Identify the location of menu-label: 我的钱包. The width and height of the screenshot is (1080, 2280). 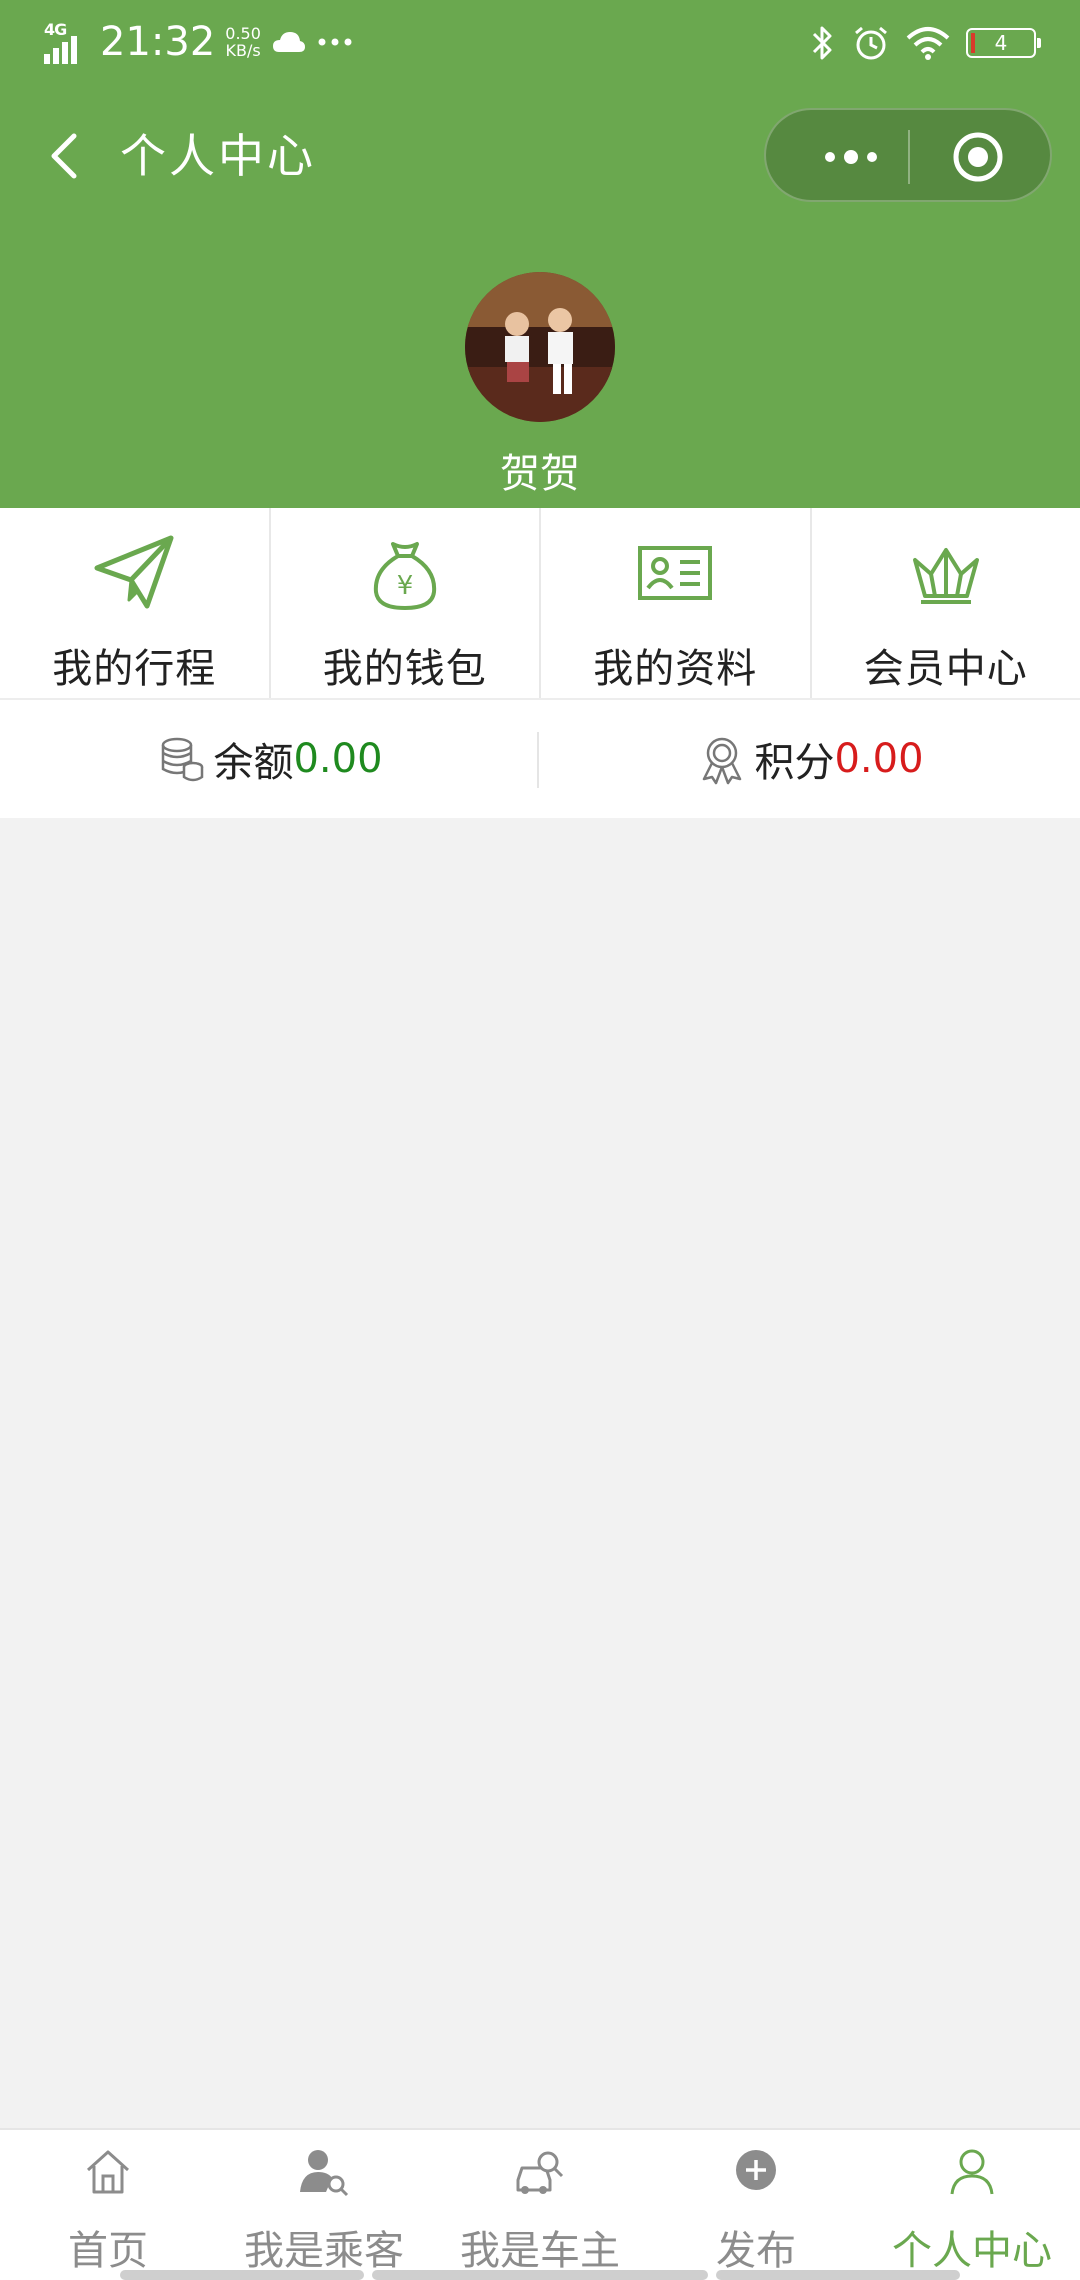
(404, 669).